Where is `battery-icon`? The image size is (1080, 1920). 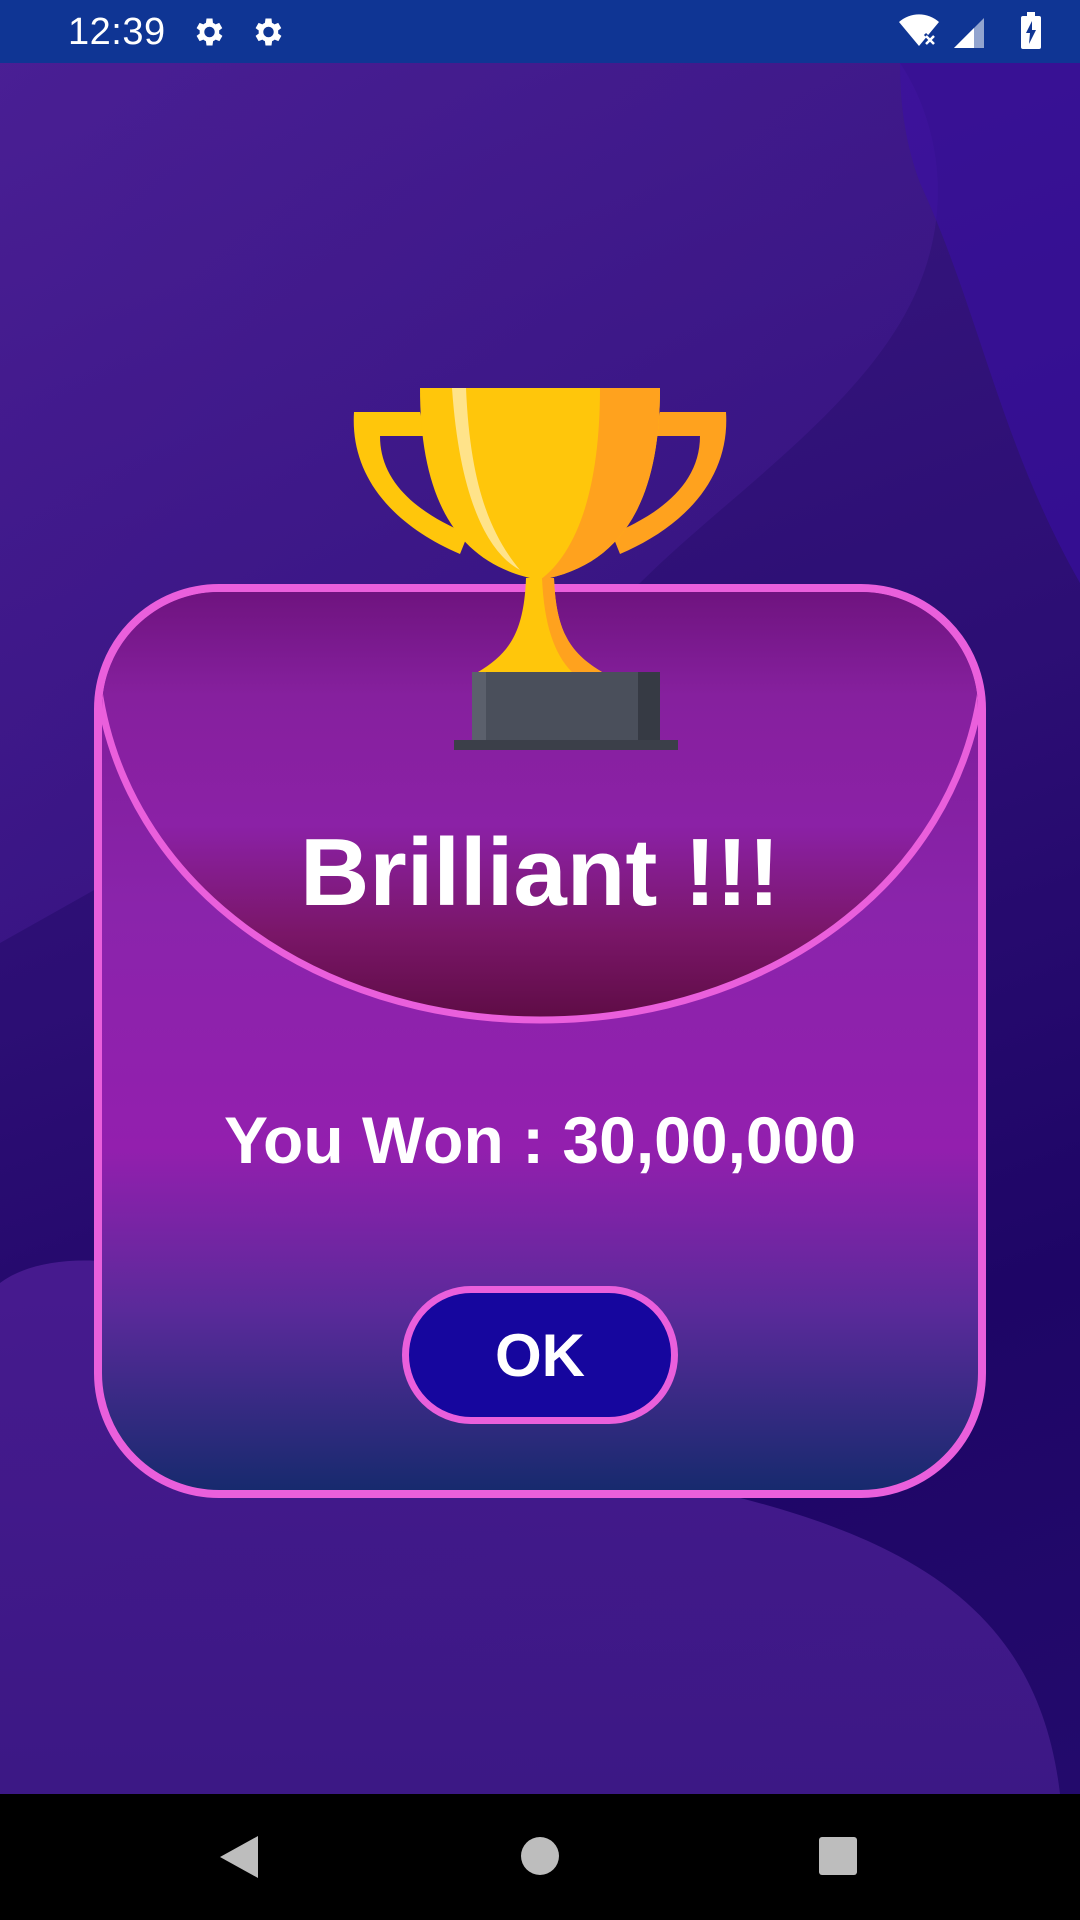
battery-icon is located at coordinates (1031, 30).